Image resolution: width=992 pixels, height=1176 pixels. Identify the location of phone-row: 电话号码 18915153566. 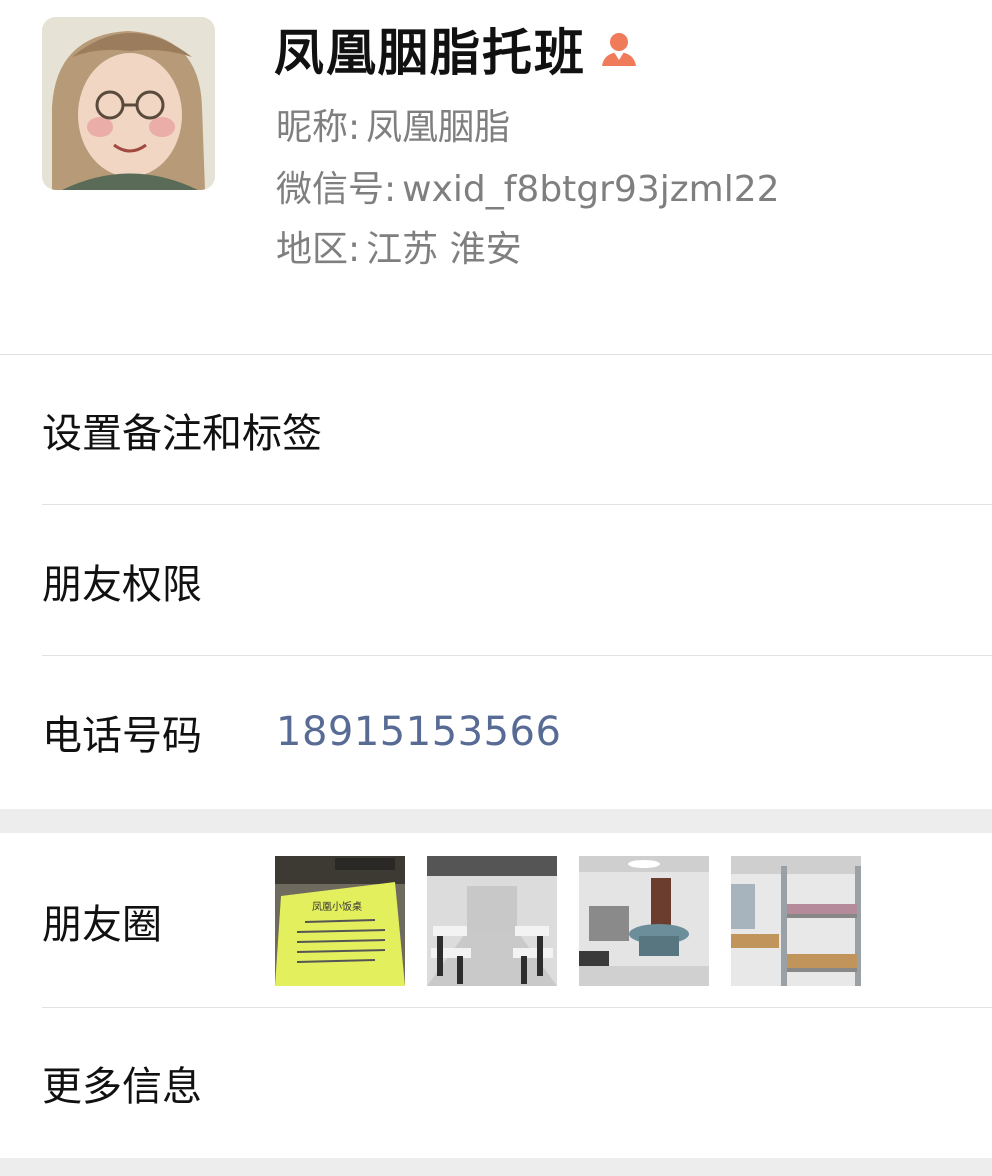
(496, 731).